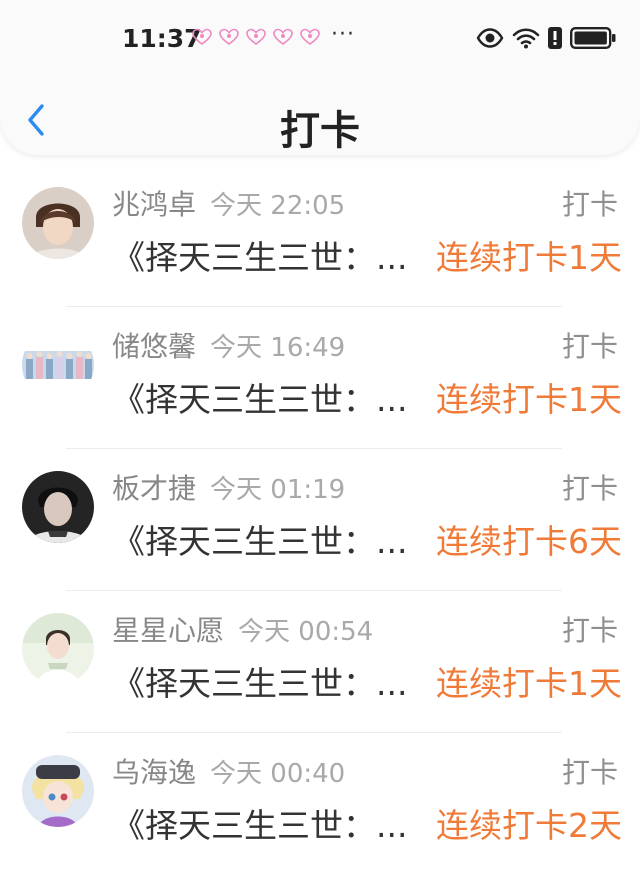  What do you see at coordinates (168, 630) in the screenshot?
I see `user-name: 星星心愿` at bounding box center [168, 630].